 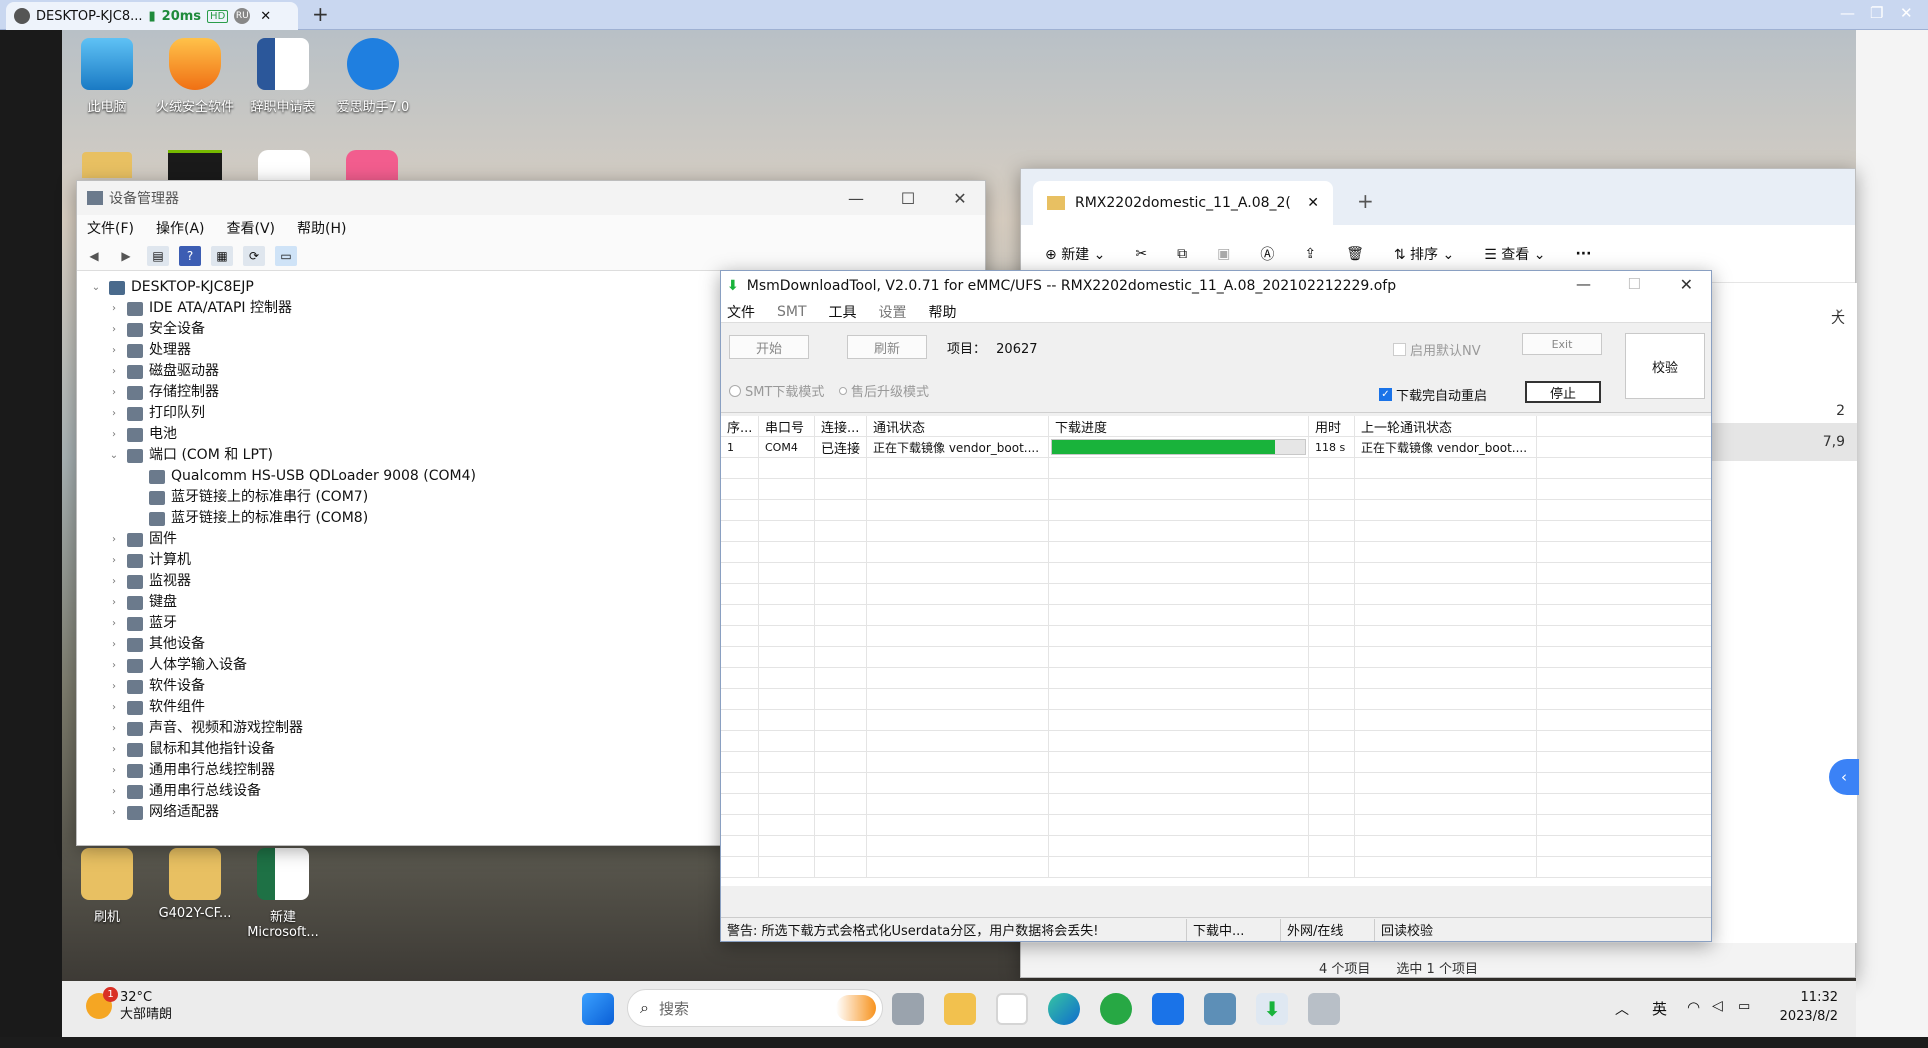 What do you see at coordinates (1075, 254) in the screenshot?
I see `new-button: ⊕ 新建 ⌄` at bounding box center [1075, 254].